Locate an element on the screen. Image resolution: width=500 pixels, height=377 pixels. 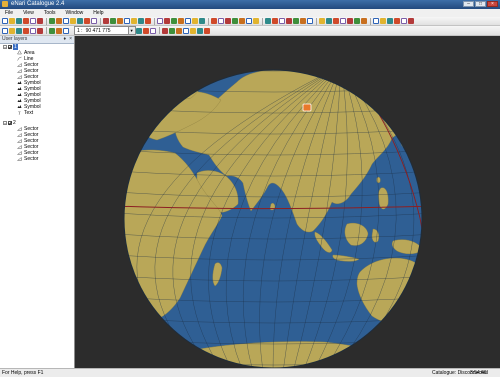
layer-group: −2 is located at coordinates (9, 123).